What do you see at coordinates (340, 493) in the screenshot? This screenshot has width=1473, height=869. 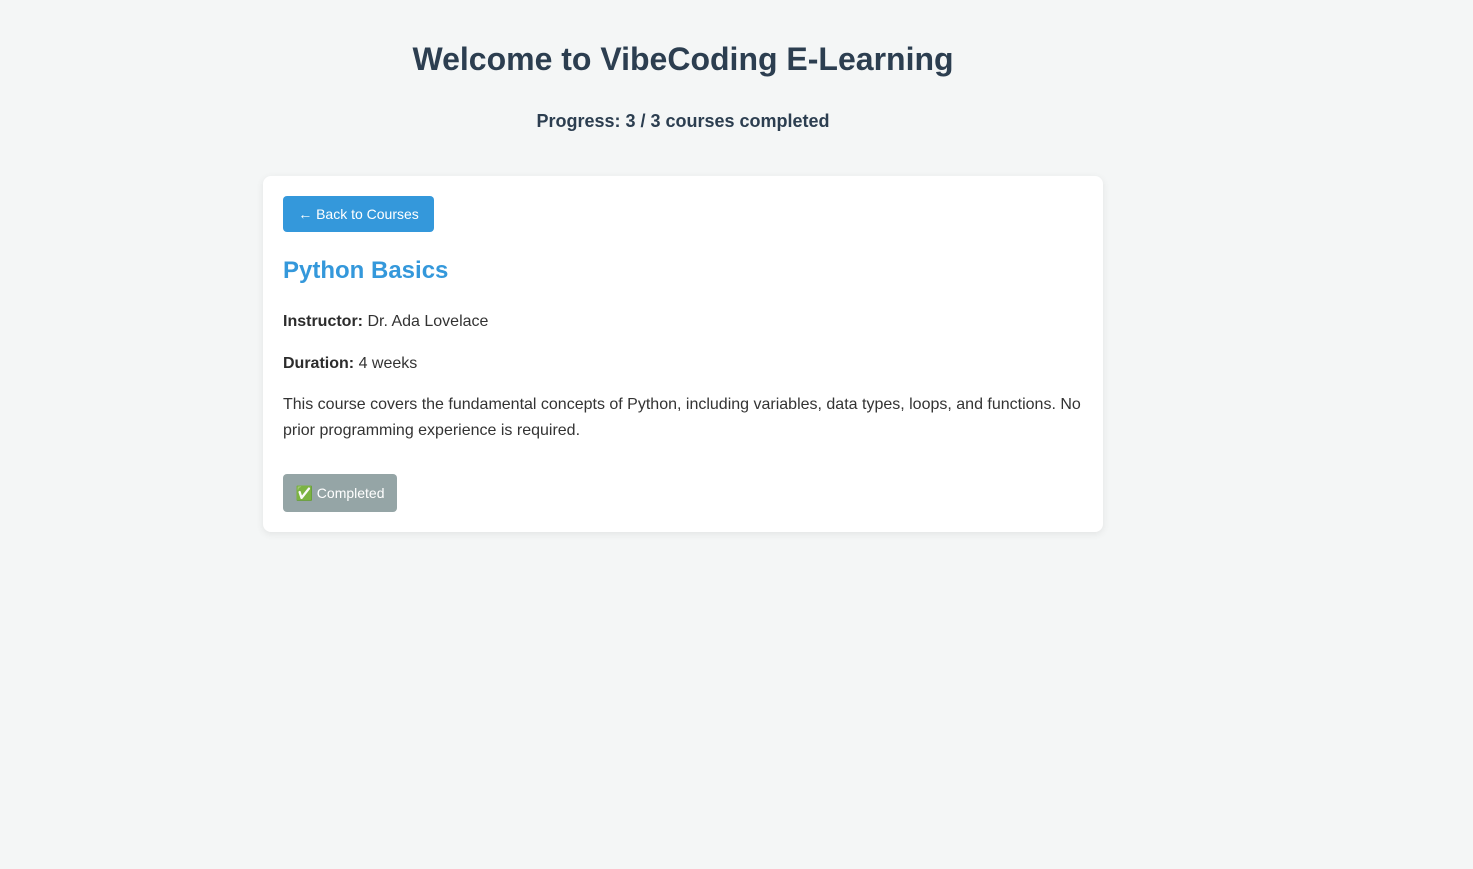 I see `completed-status-button: ✅ Completed` at bounding box center [340, 493].